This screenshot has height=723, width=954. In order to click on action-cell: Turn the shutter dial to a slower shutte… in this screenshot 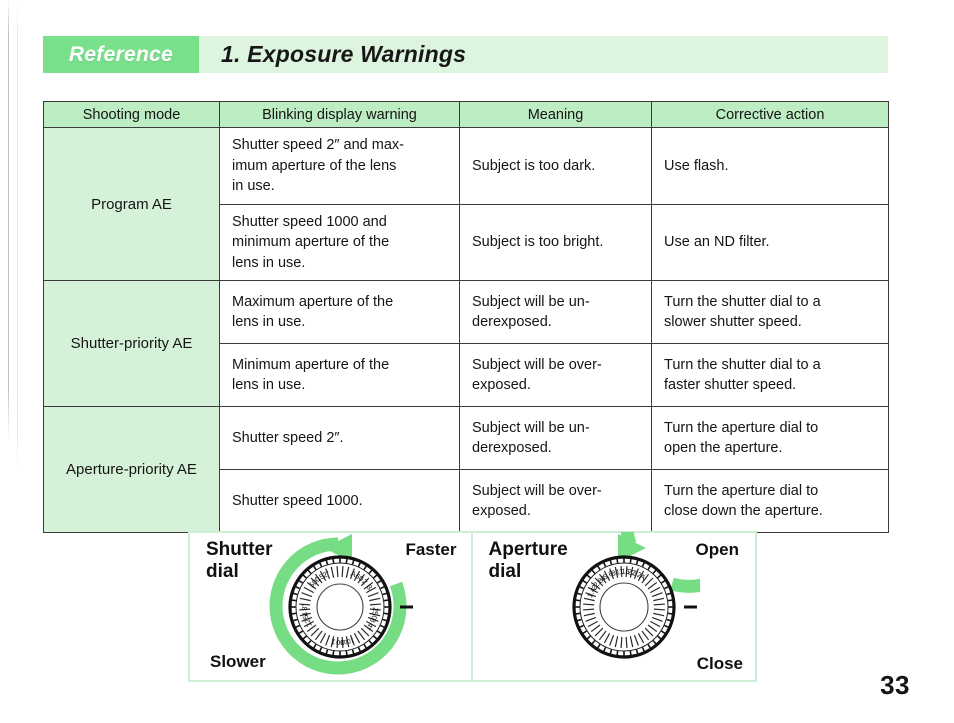, I will do `click(770, 312)`.